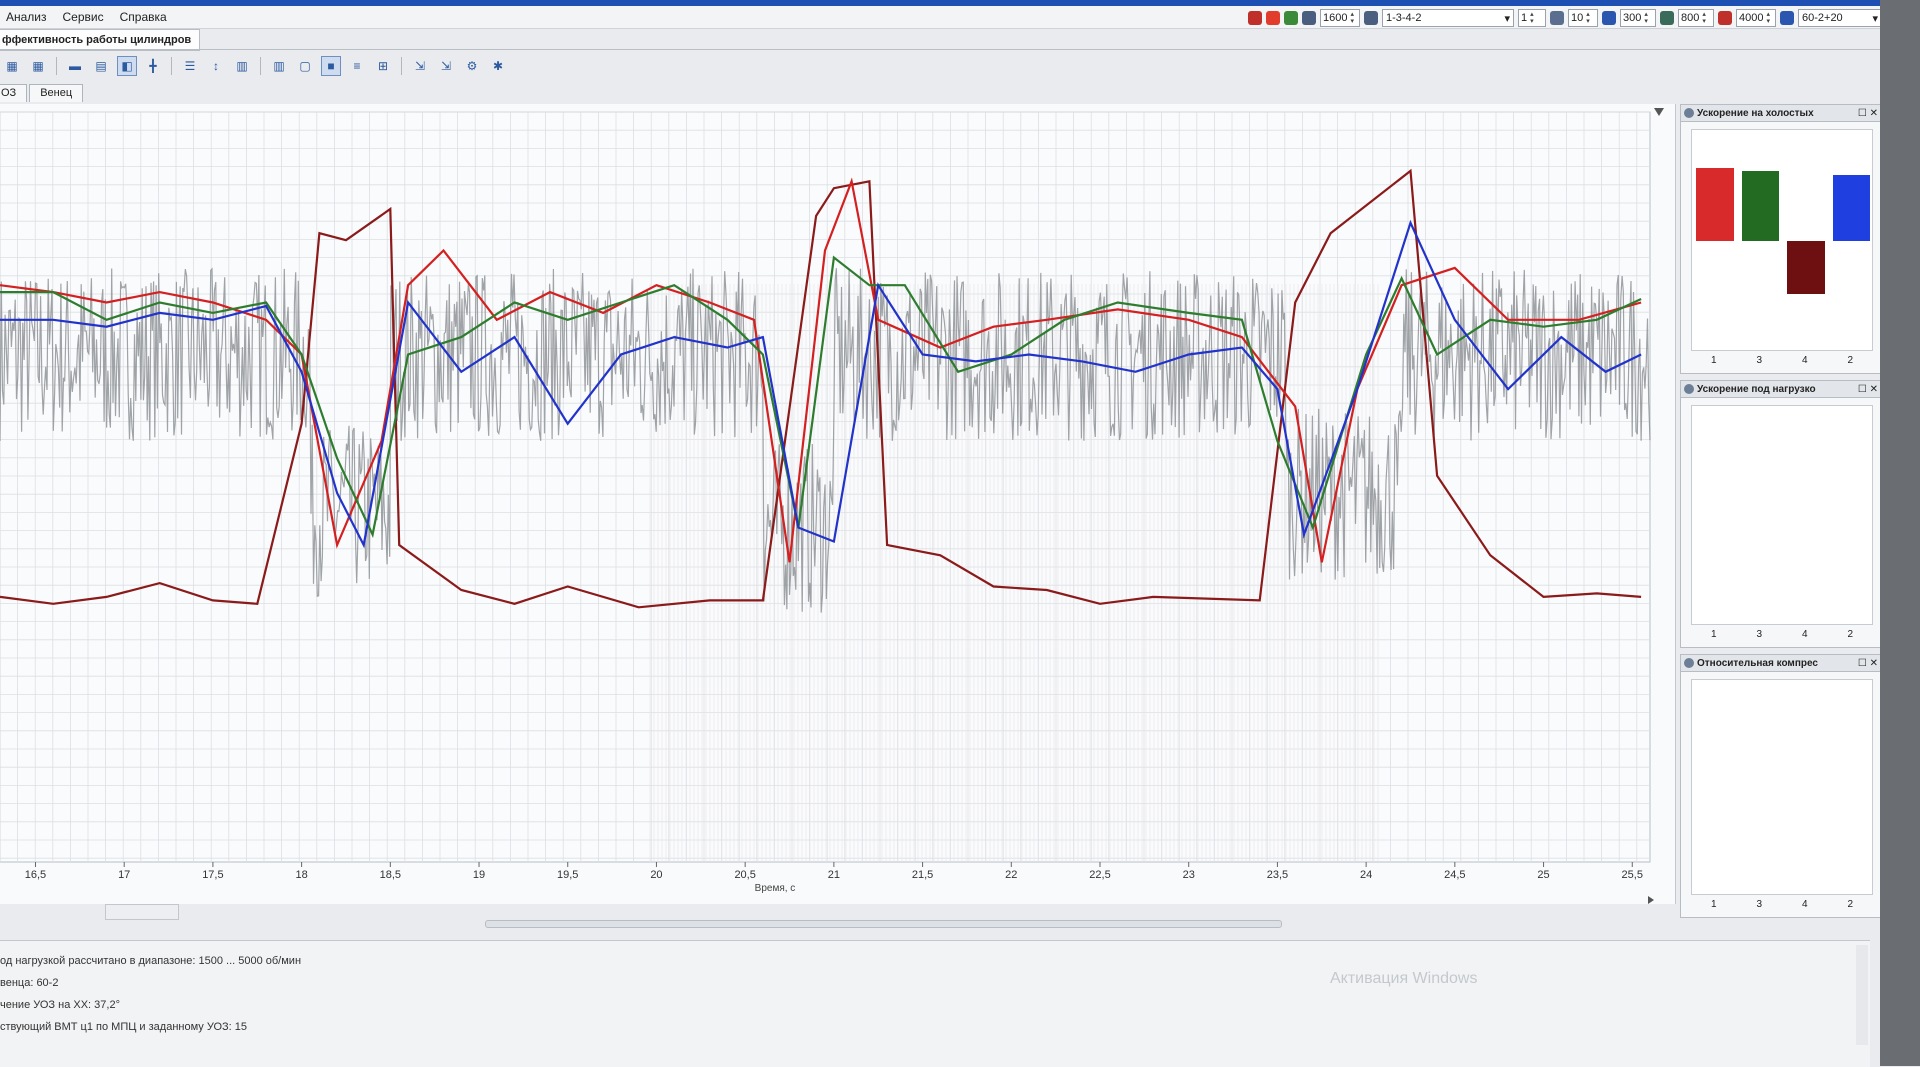 The width and height of the screenshot is (1920, 1067). I want to click on record-icon, so click(1273, 18).